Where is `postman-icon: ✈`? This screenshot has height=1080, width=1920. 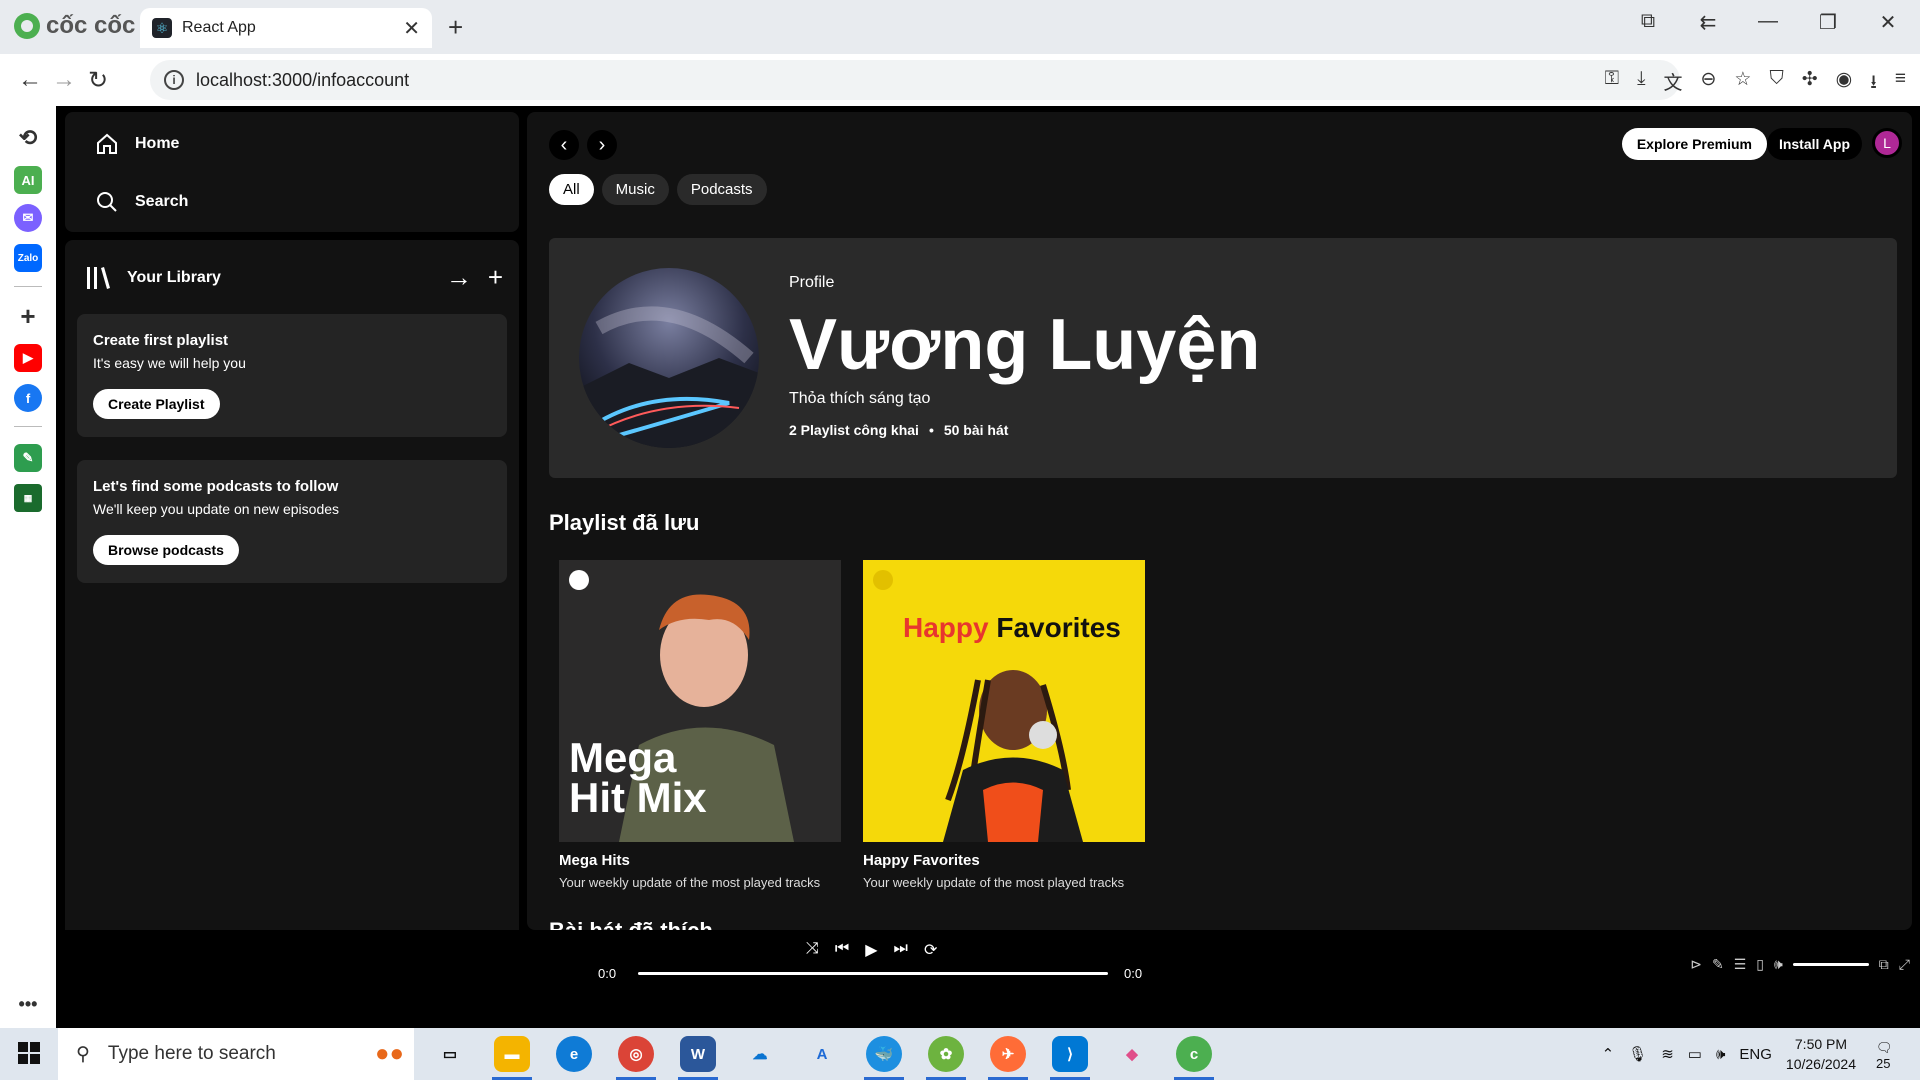
postman-icon: ✈ is located at coordinates (1008, 1054).